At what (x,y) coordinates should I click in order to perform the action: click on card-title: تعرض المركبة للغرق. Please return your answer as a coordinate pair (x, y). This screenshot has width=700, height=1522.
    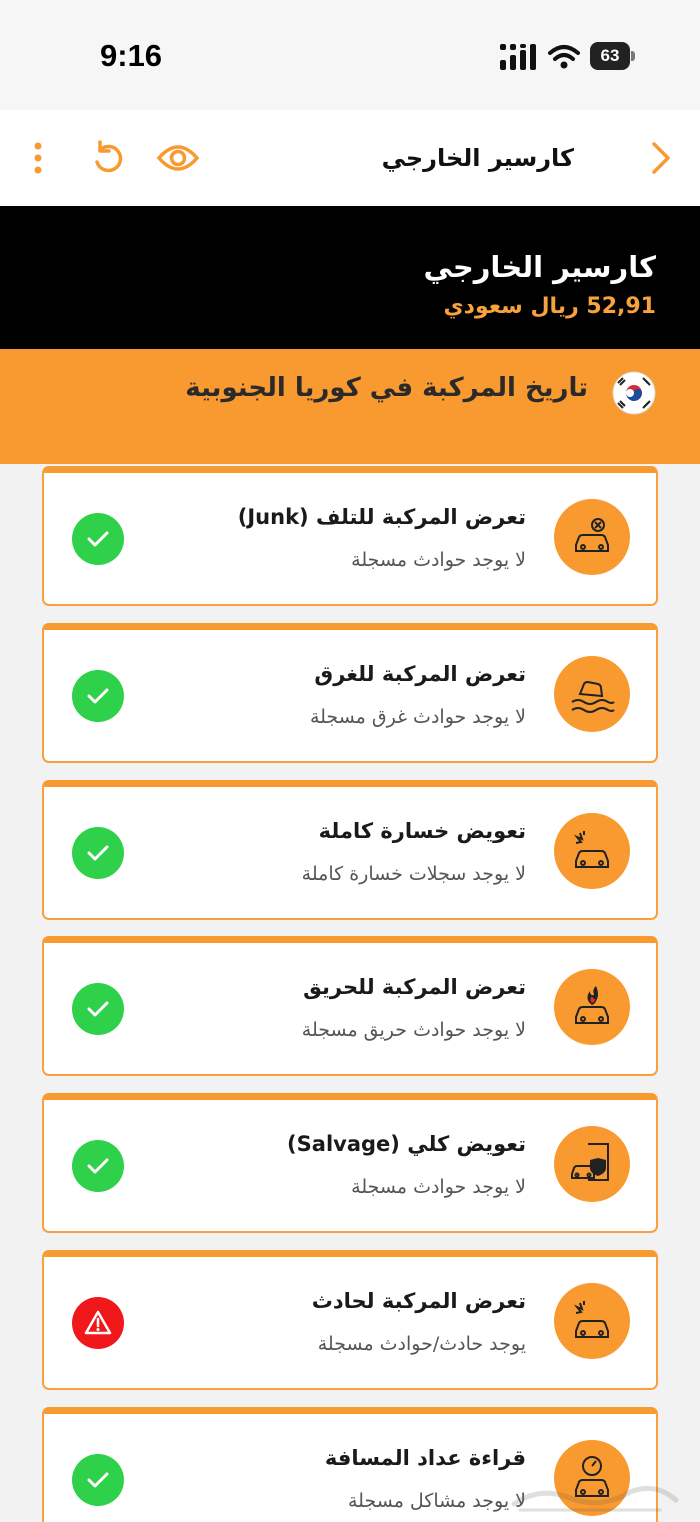
    Looking at the image, I should click on (420, 674).